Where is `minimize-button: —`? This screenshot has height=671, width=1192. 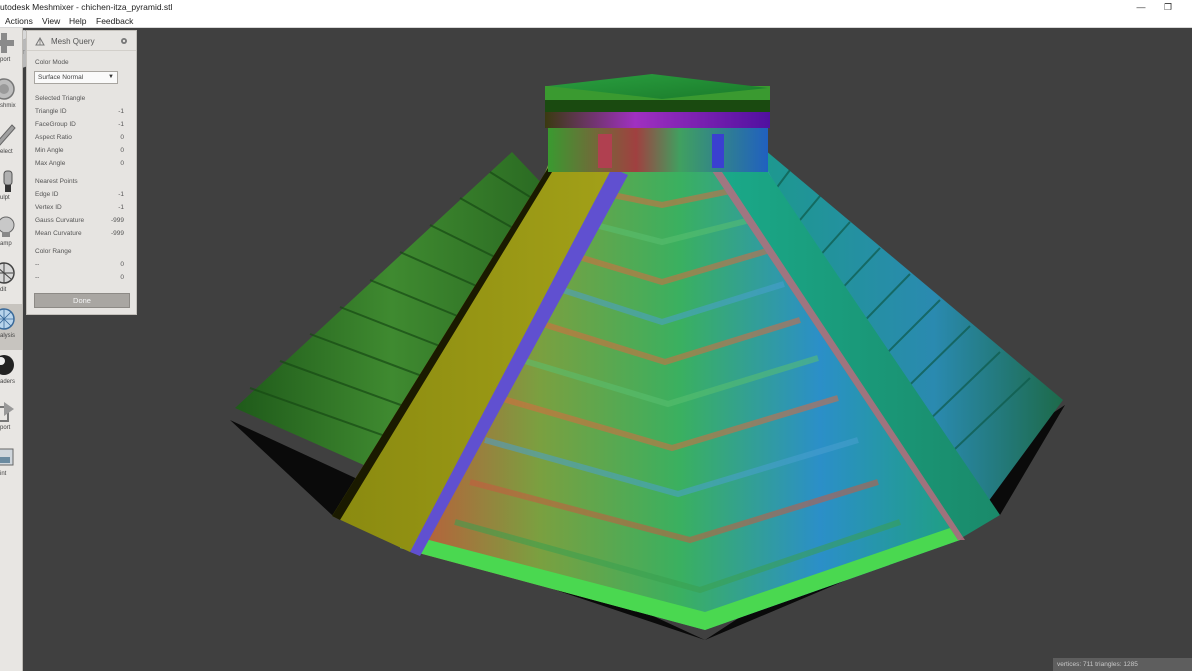
minimize-button: — is located at coordinates (1141, 7).